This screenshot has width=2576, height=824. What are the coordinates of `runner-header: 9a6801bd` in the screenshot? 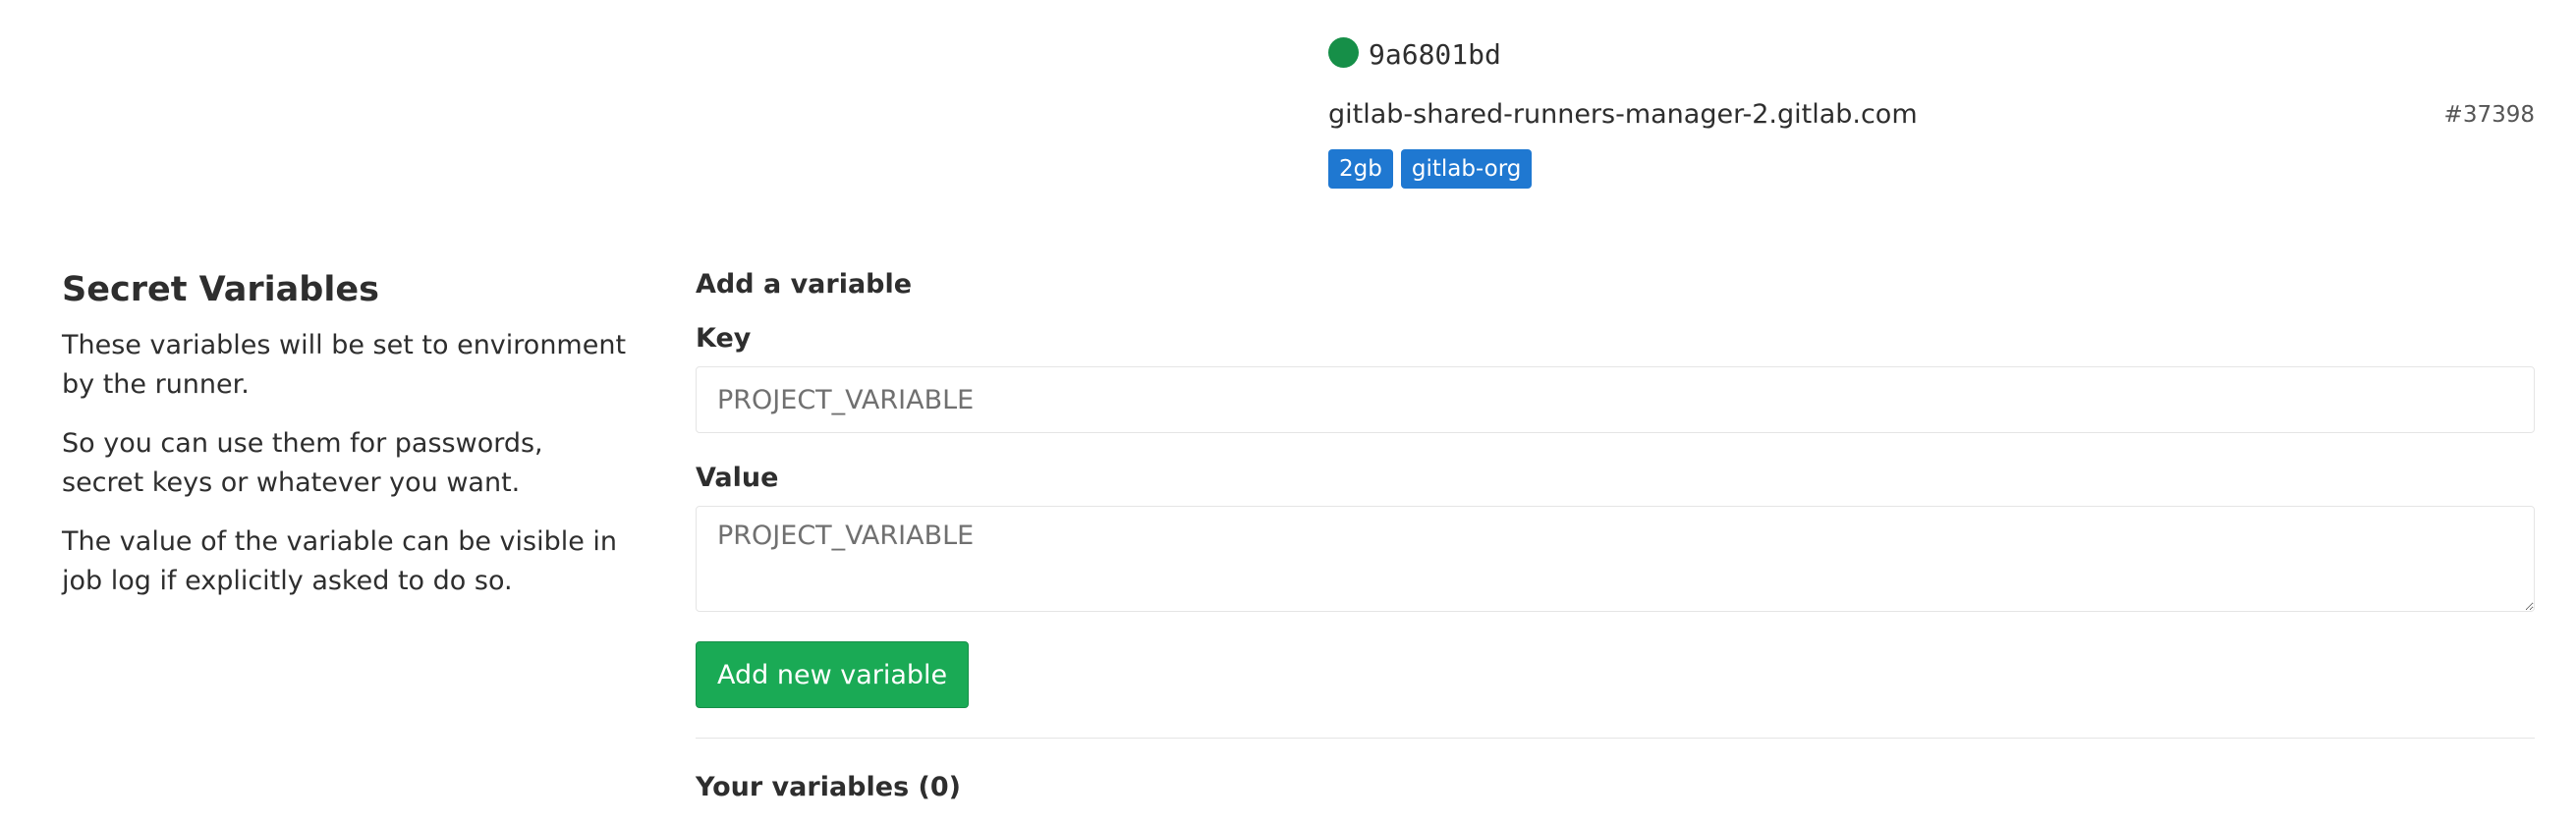 It's located at (1931, 52).